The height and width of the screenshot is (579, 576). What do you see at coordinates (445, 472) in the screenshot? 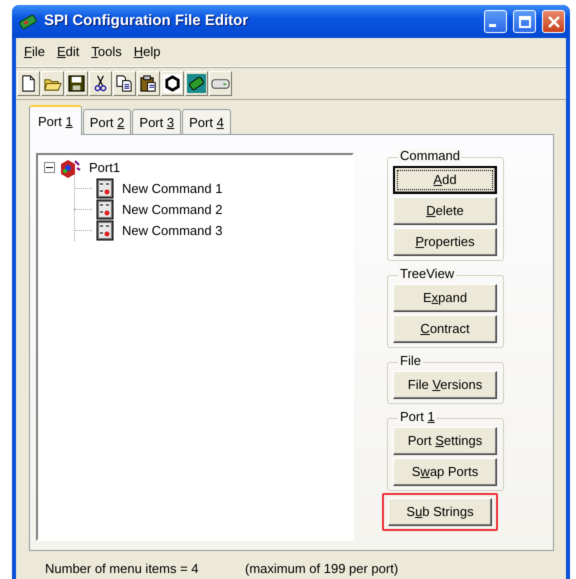
I see `push-button: Swap Ports` at bounding box center [445, 472].